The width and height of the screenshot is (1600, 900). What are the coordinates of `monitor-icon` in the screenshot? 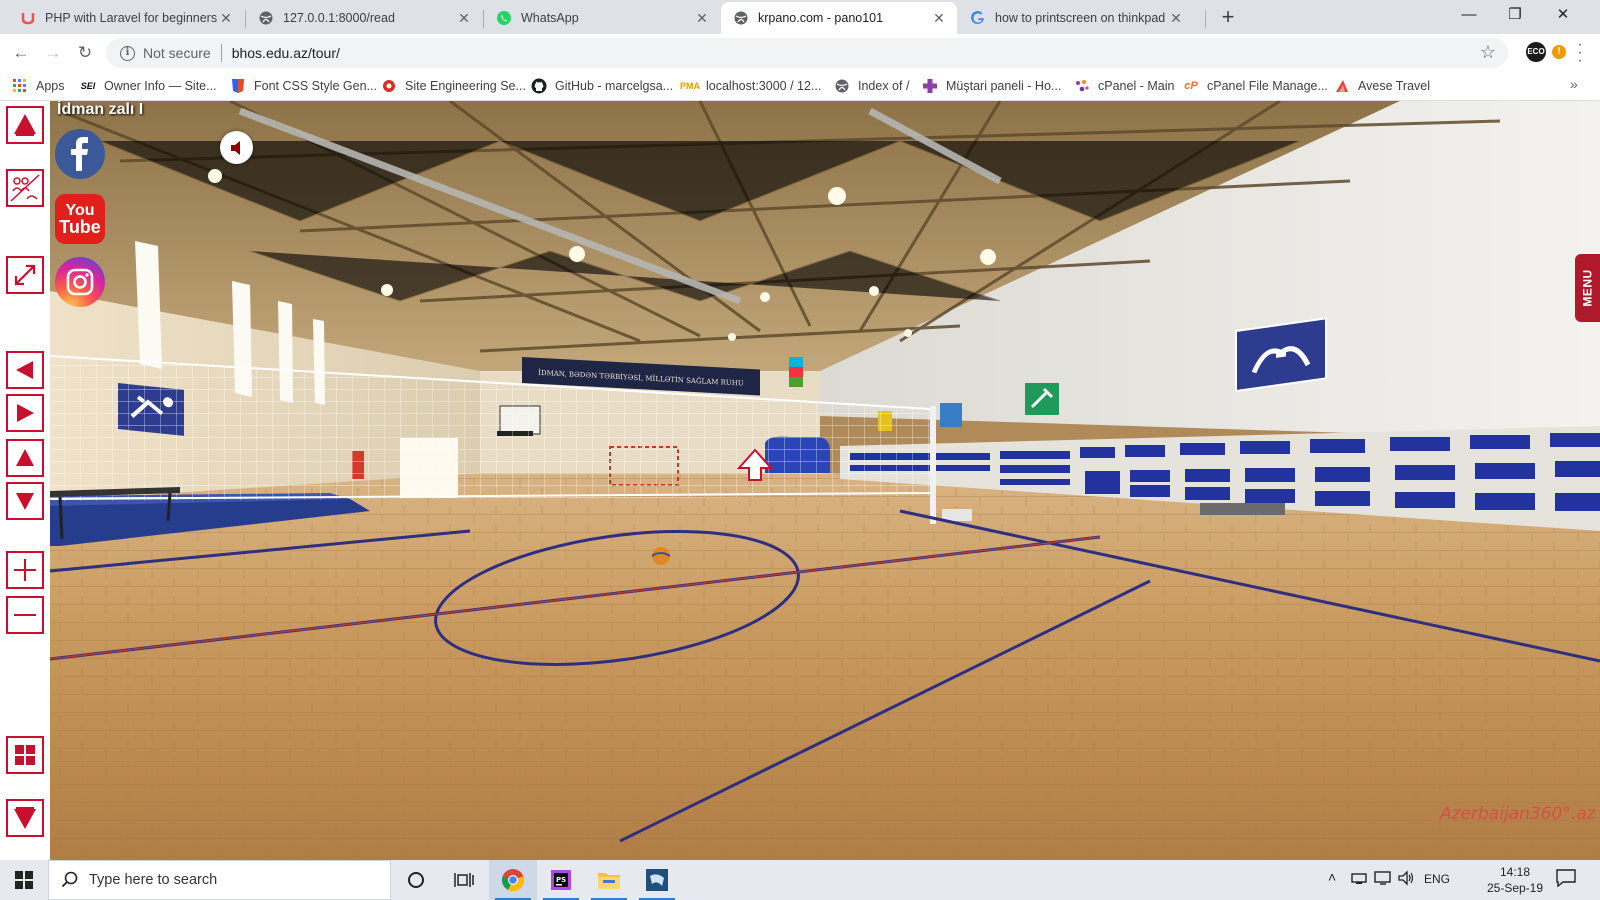 It's located at (1383, 879).